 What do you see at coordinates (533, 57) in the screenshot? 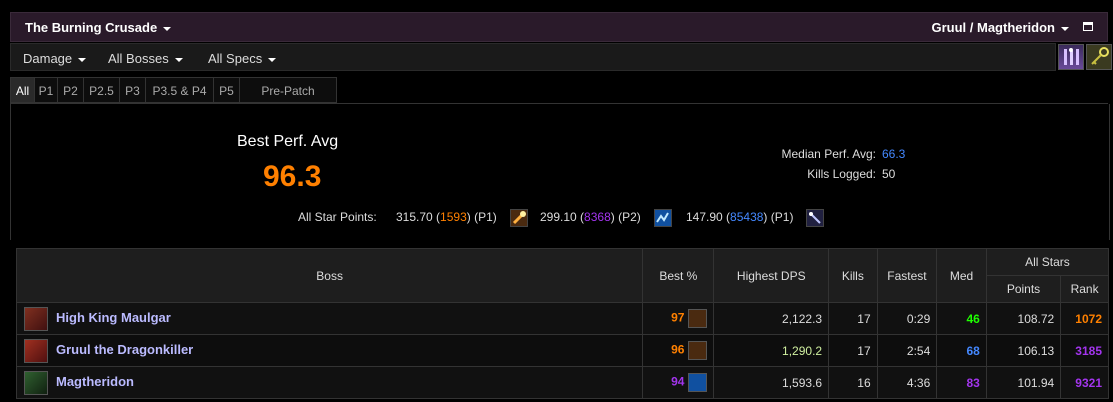
I see `filter-bar: Damage All Bosses All Specs` at bounding box center [533, 57].